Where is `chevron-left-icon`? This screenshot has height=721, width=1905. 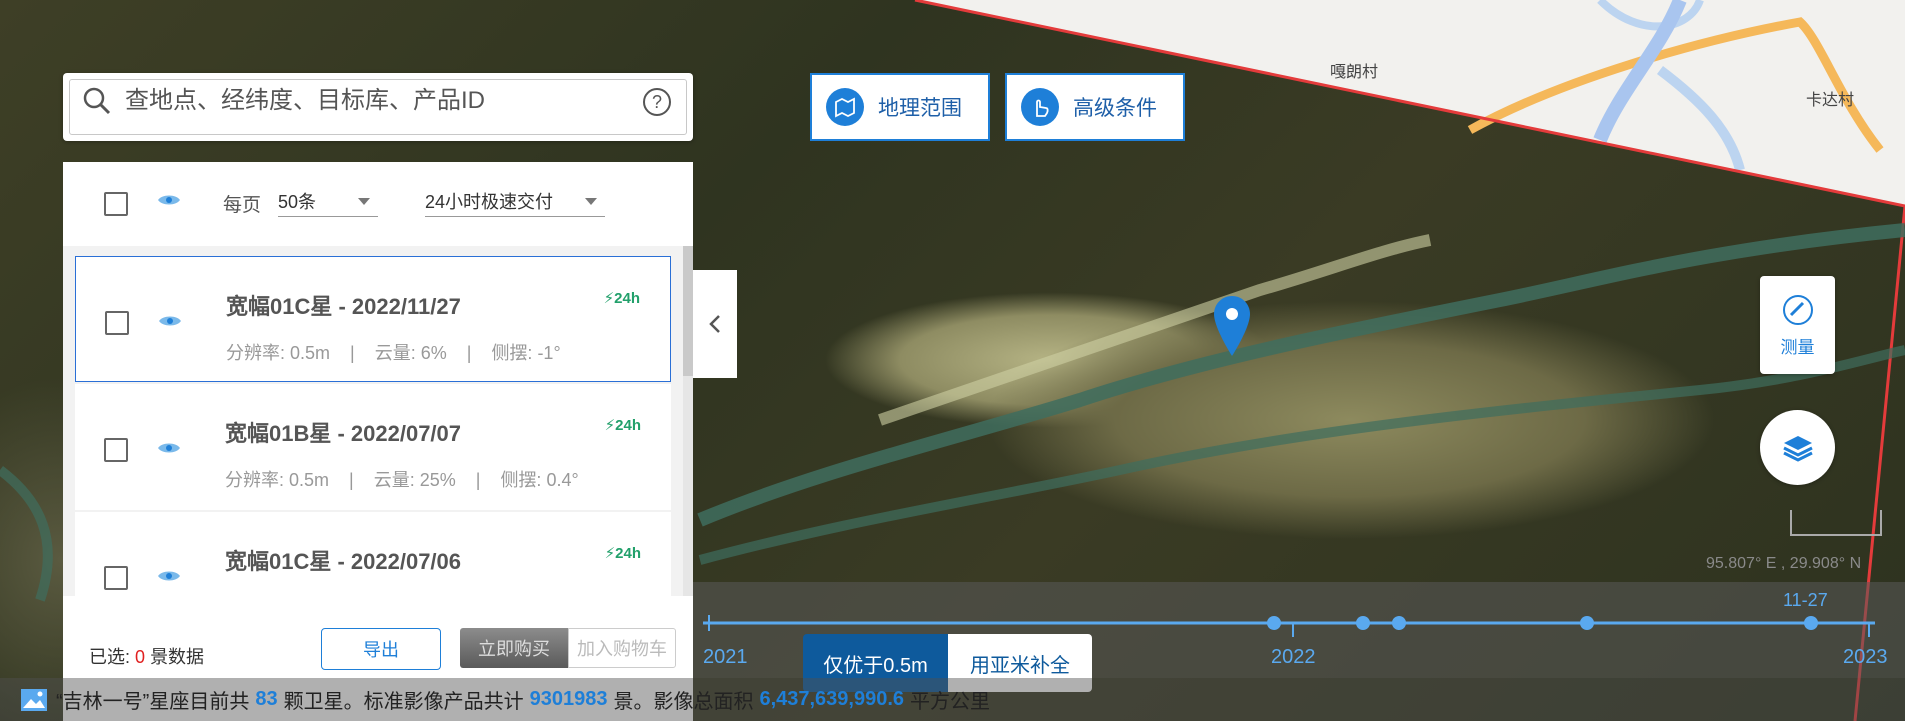
chevron-left-icon is located at coordinates (714, 324).